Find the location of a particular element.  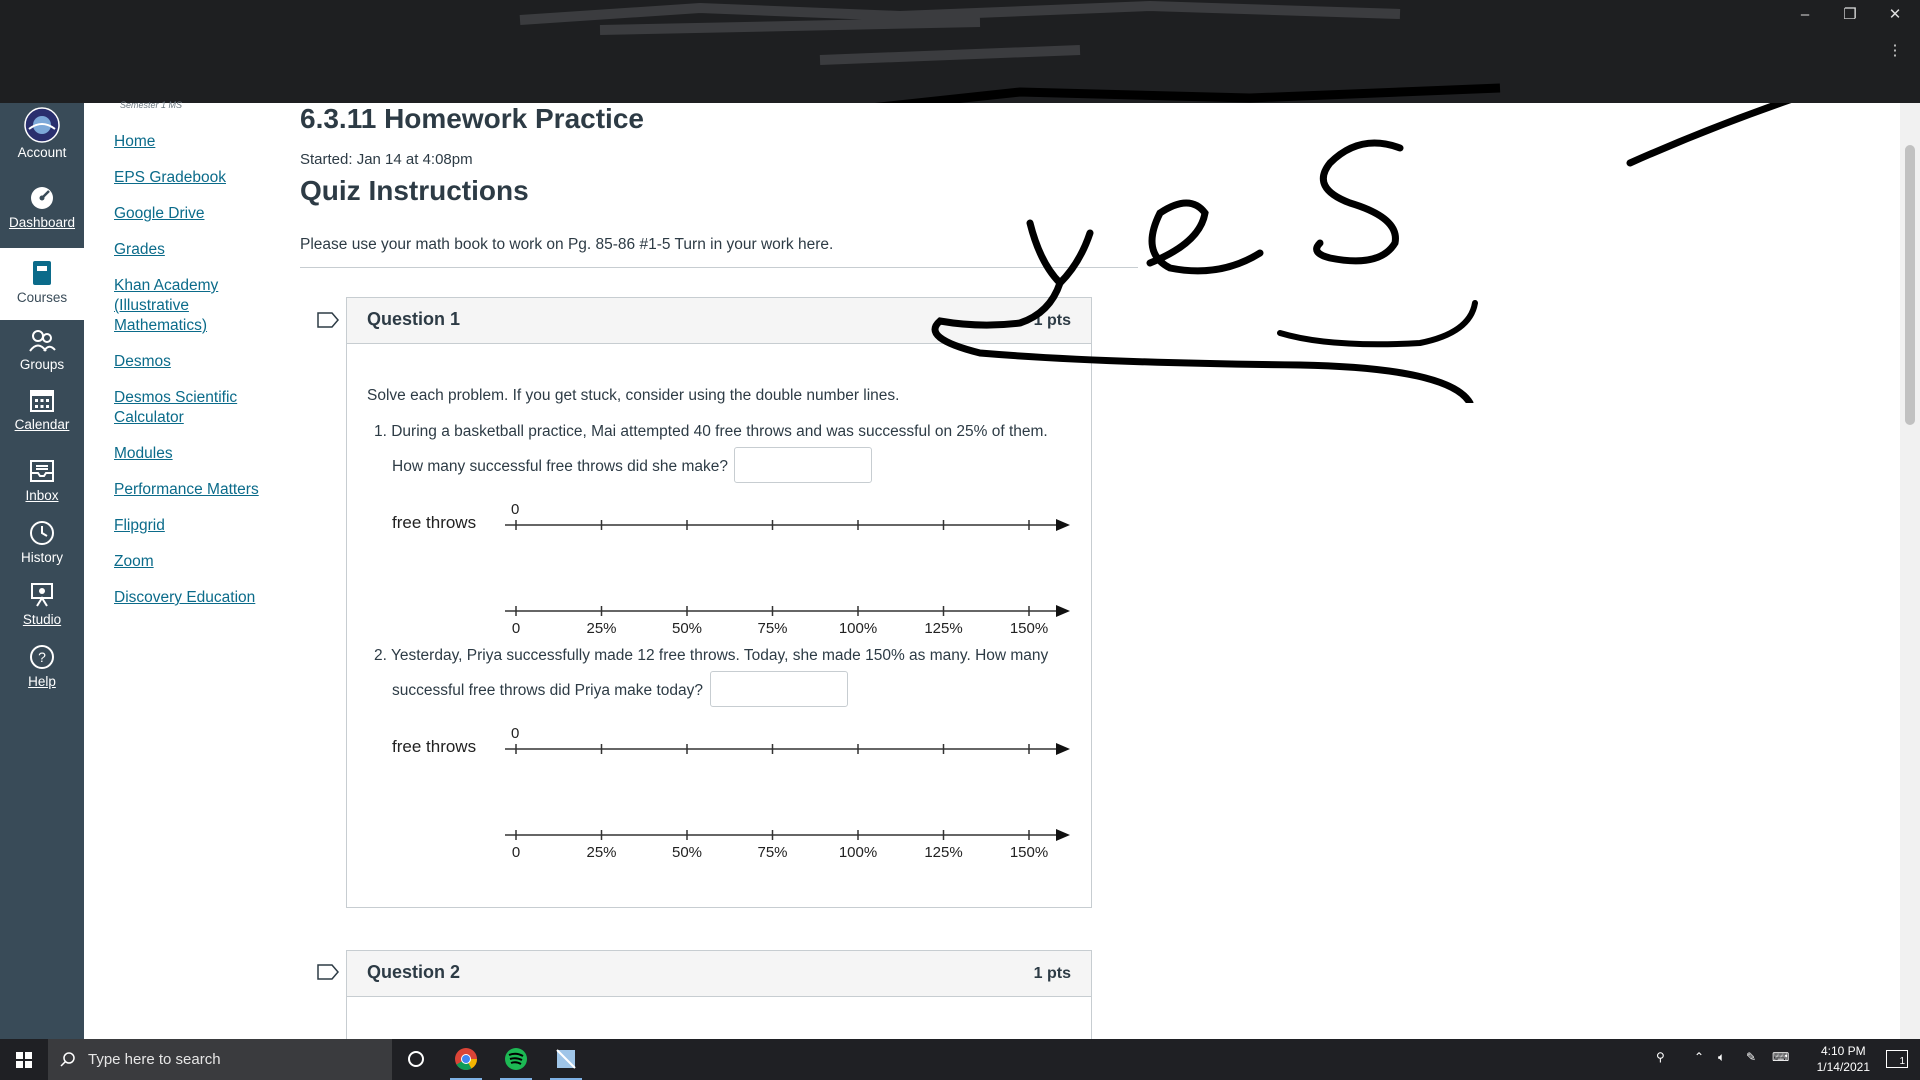

nav-inbox: Inbox is located at coordinates (42, 479).